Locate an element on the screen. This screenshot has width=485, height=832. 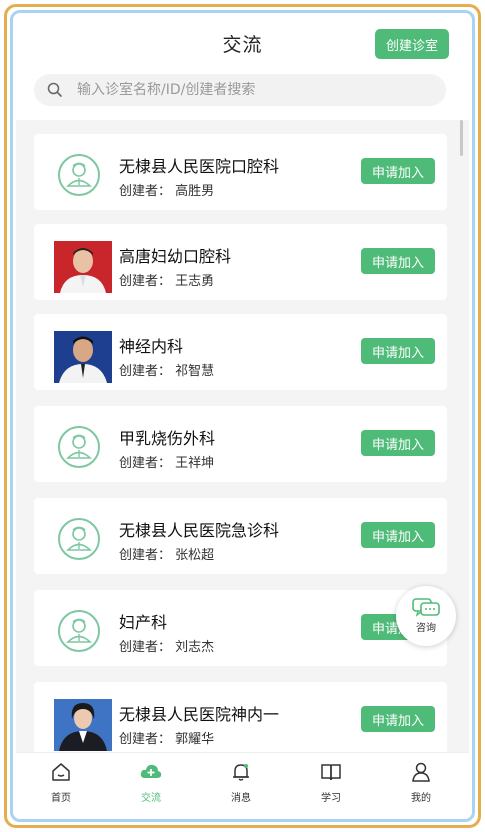
tab-home: 首页 is located at coordinates (61, 786).